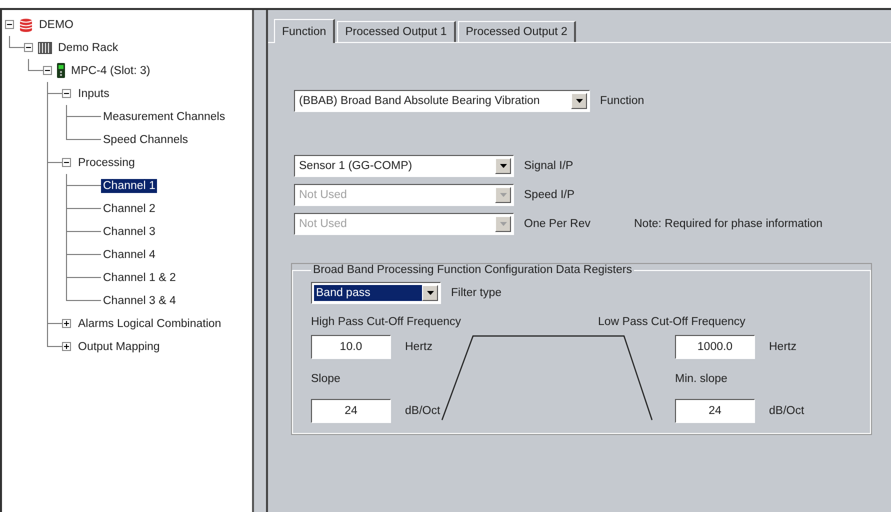 The image size is (891, 512). I want to click on tab: Function, so click(305, 31).